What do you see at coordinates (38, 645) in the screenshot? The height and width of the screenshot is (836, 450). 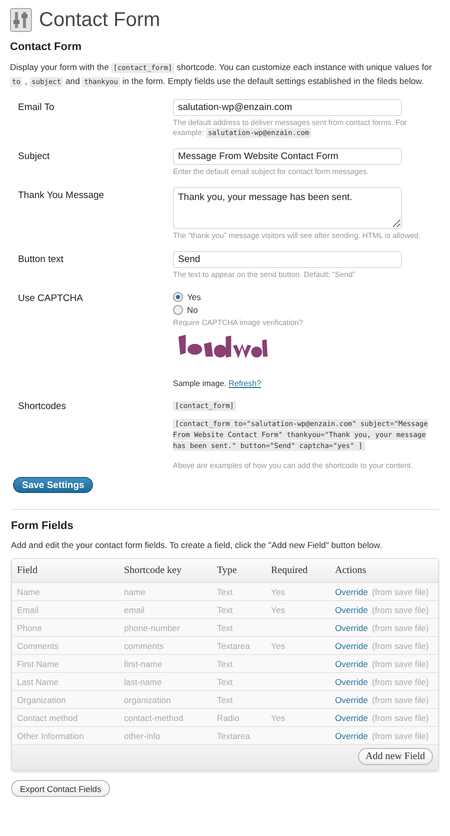 I see `table-cell: Comments` at bounding box center [38, 645].